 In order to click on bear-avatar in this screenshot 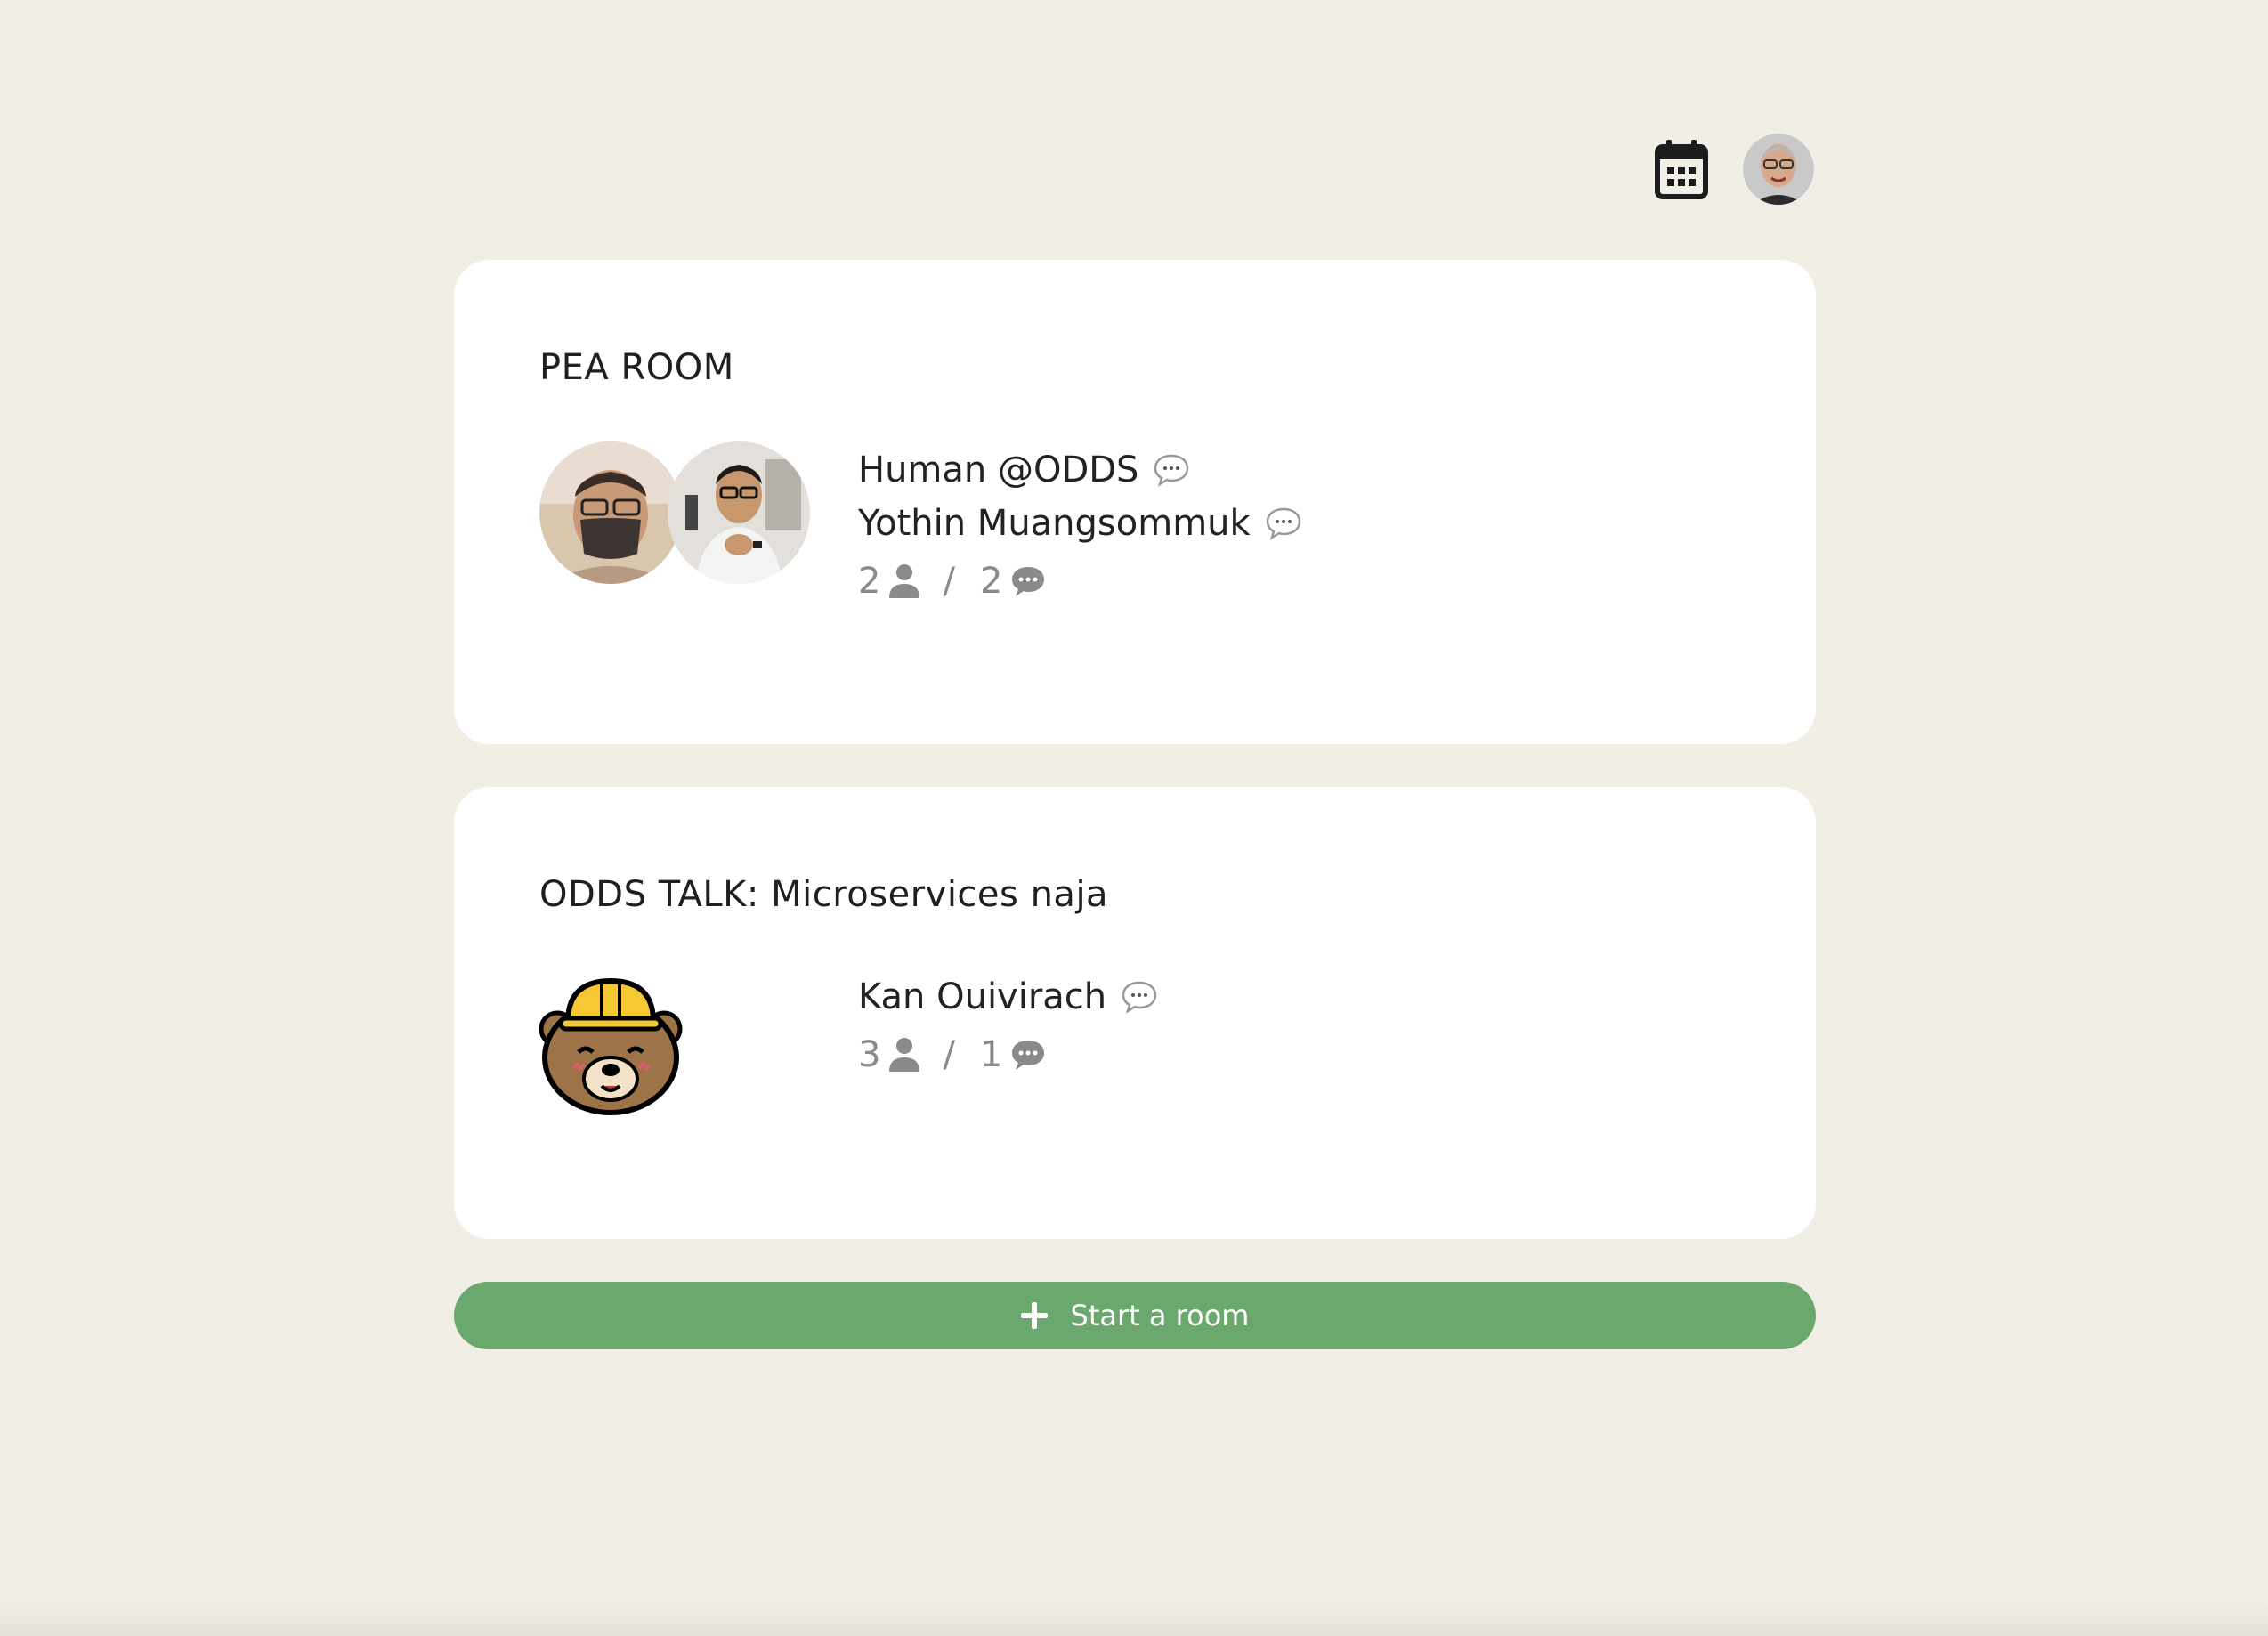, I will do `click(611, 1046)`.